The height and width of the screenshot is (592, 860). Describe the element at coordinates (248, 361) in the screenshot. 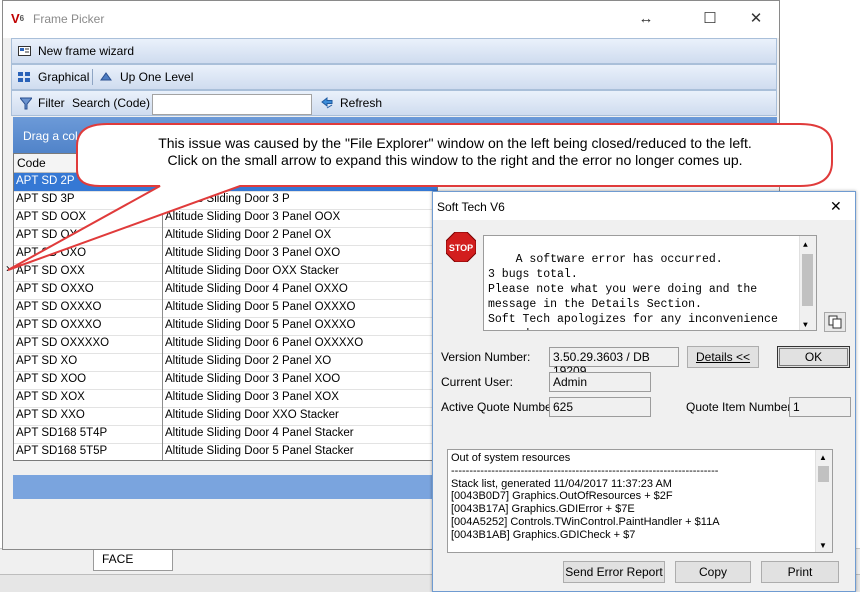

I see `cell-description: Altitude Sliding Door 2 Panel XO` at that location.